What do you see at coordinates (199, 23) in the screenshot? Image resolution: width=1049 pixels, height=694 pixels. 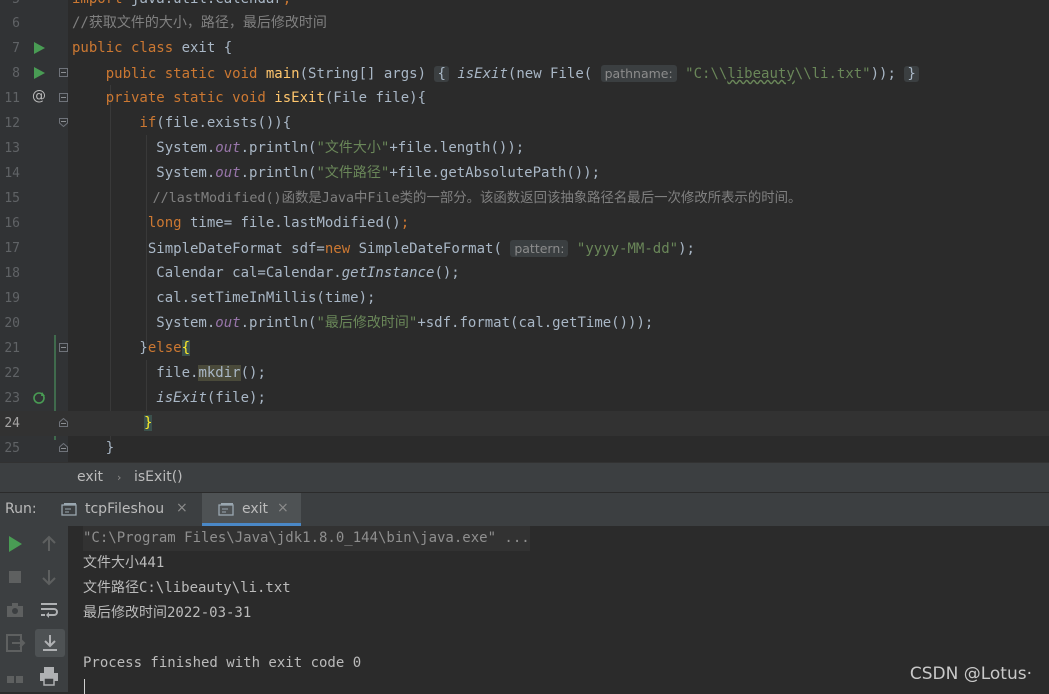 I see `comment-text: //获取文件的大小，路径，最后修改时间` at bounding box center [199, 23].